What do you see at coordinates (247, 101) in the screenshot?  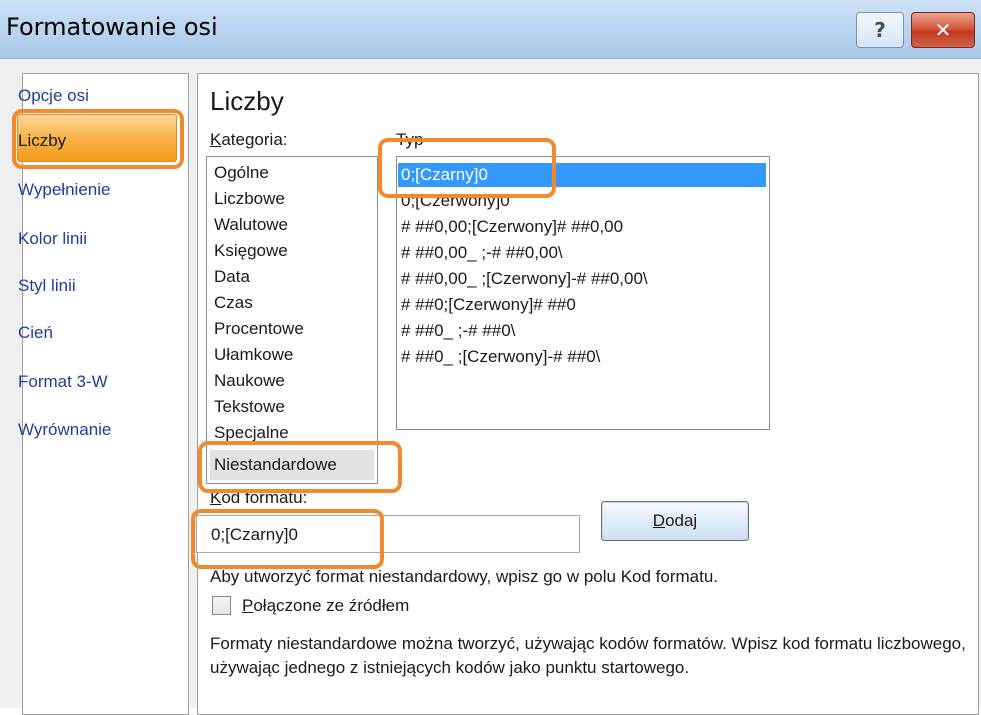 I see `section-title: Liczby` at bounding box center [247, 101].